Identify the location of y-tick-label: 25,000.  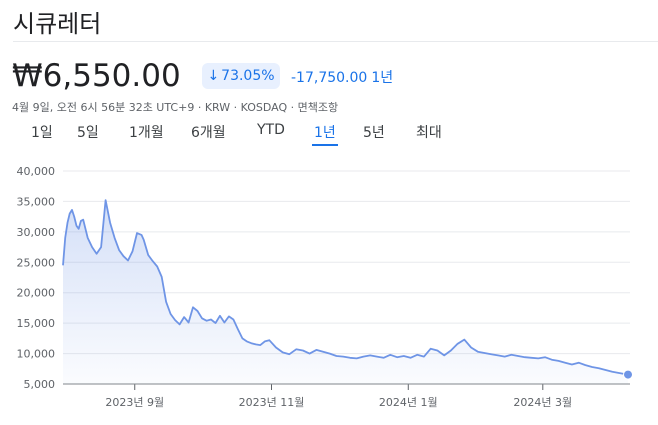
(36, 262).